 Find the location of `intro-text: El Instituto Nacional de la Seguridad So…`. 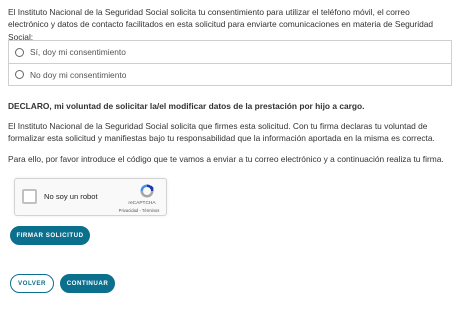

intro-text: El Instituto Nacional de la Seguridad So… is located at coordinates (221, 24).